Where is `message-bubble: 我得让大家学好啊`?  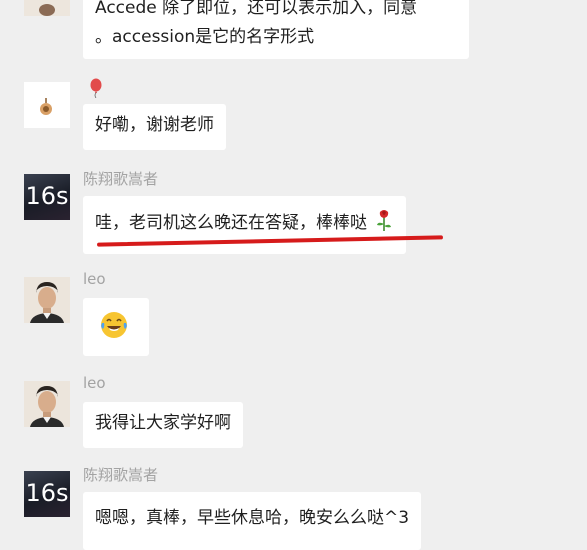 message-bubble: 我得让大家学好啊 is located at coordinates (163, 425).